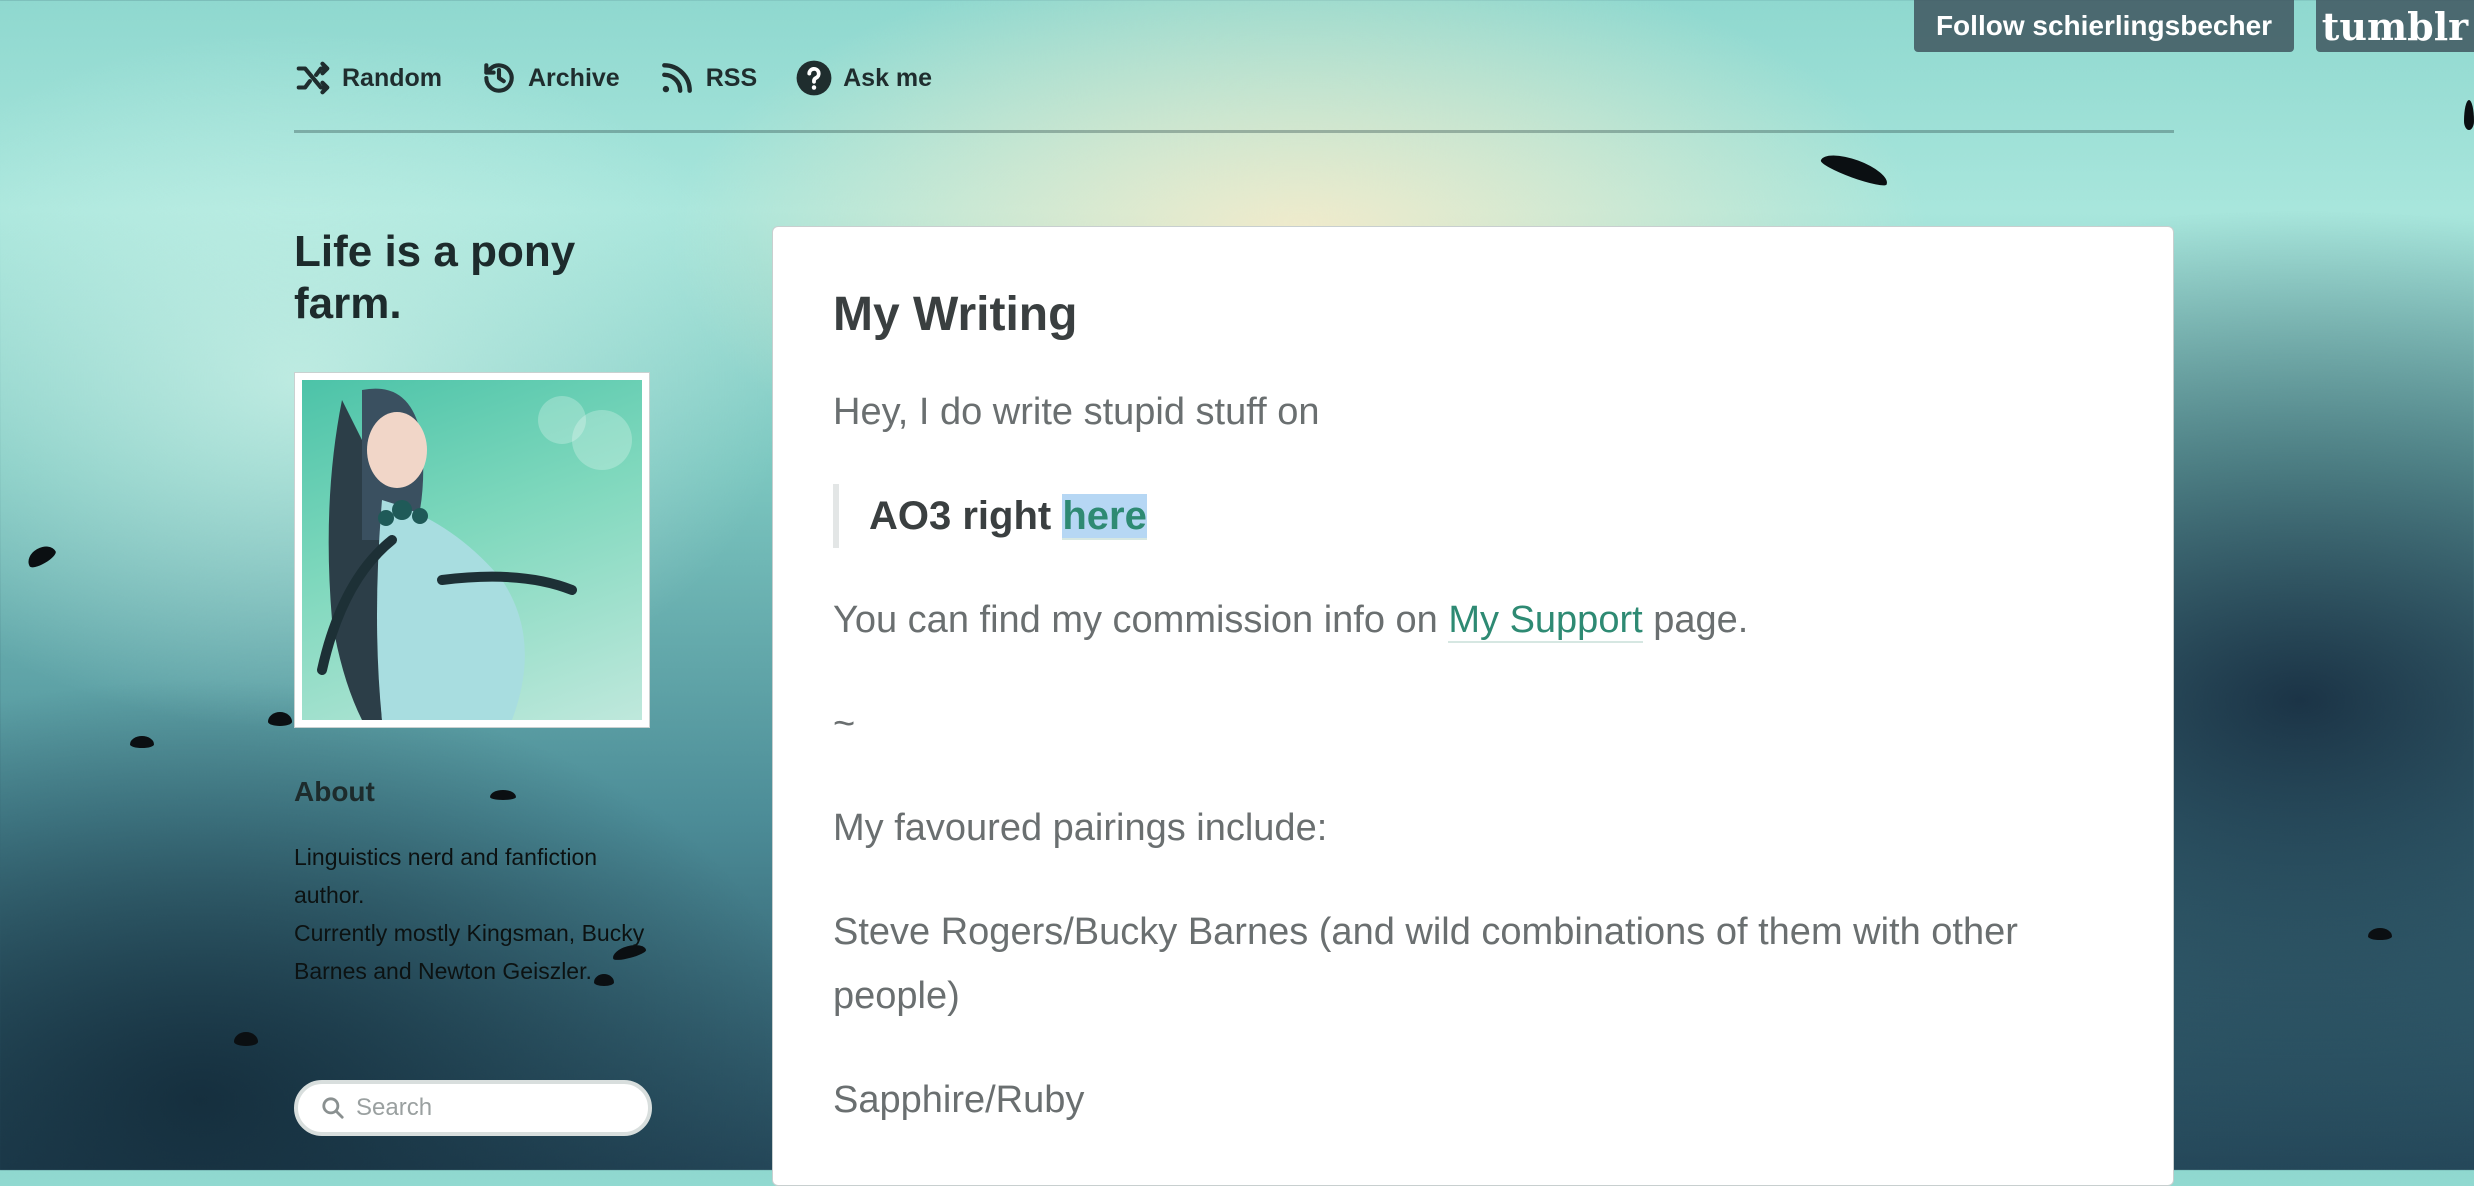  I want to click on about-line: Linguistics nerd and fanfiction author., so click(446, 876).